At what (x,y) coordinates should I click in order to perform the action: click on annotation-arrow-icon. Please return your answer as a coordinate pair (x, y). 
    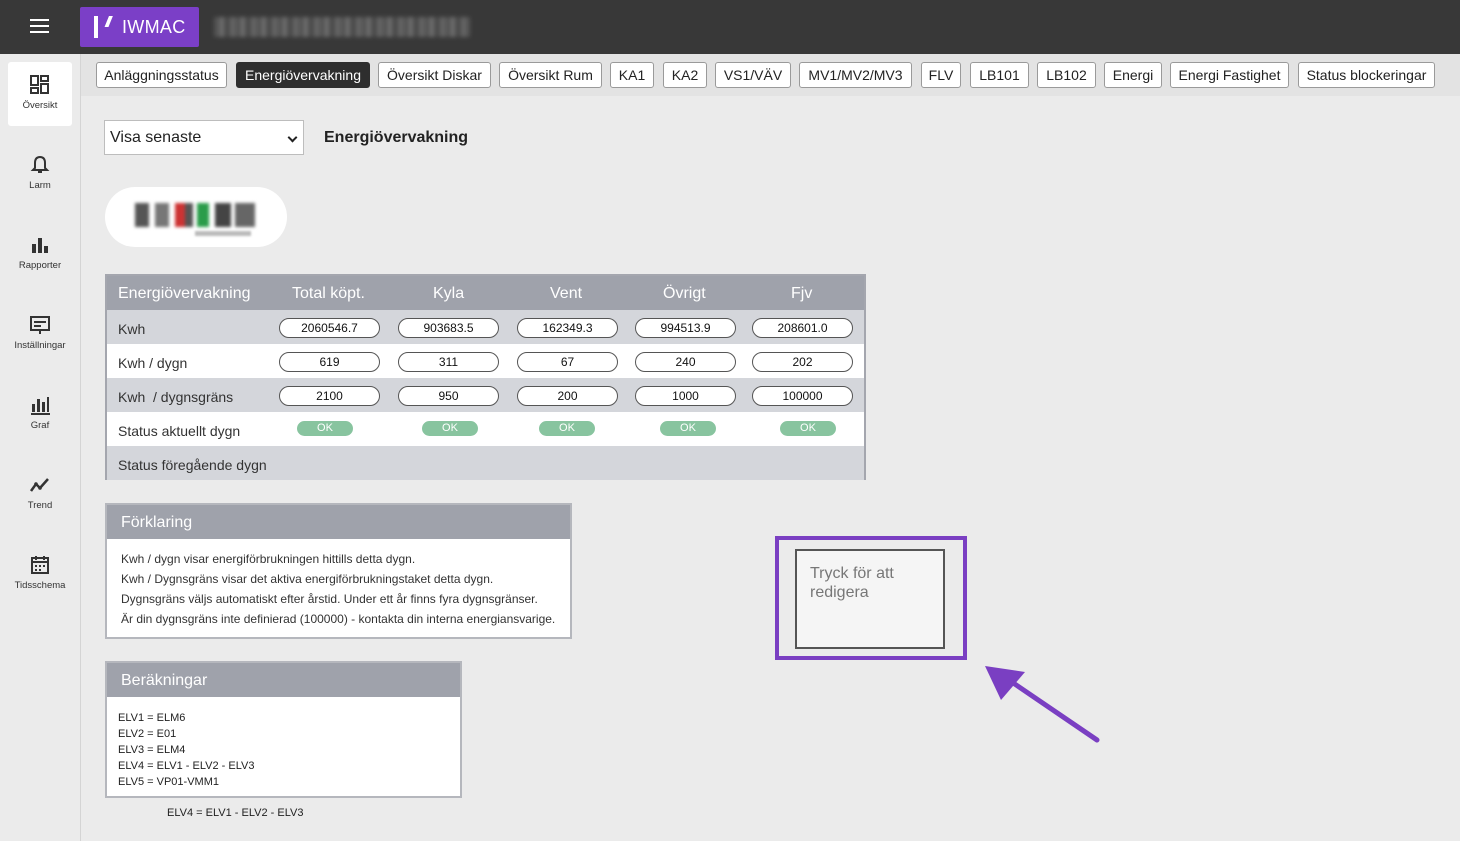
    Looking at the image, I should click on (1042, 704).